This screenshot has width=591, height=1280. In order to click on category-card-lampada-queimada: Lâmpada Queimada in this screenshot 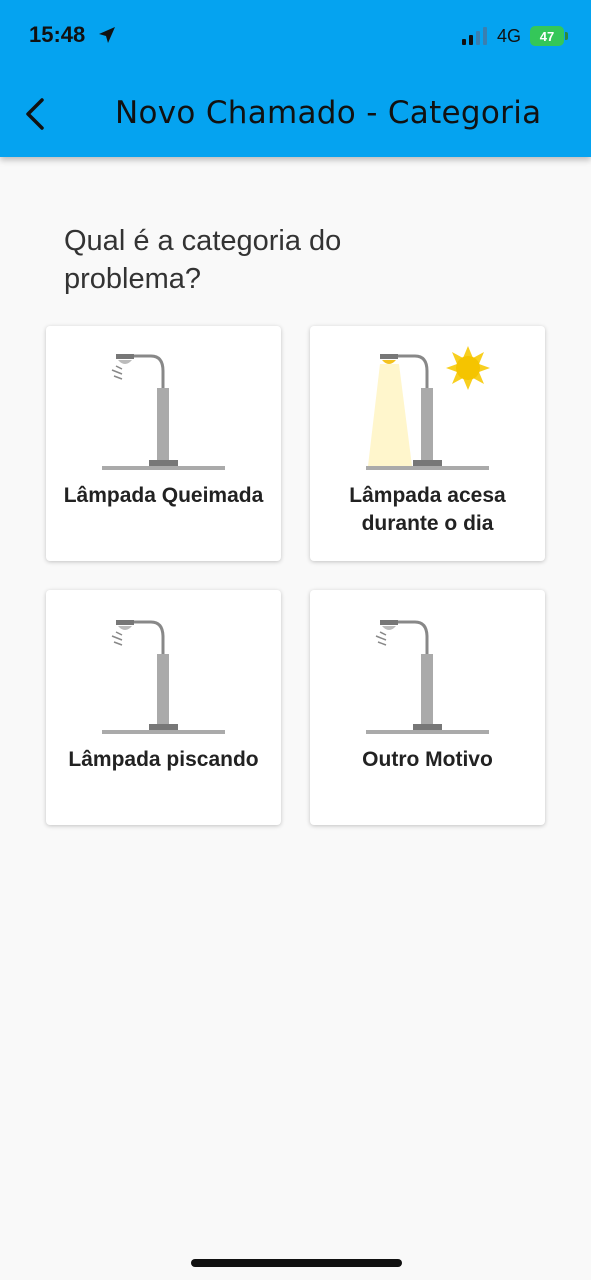, I will do `click(163, 443)`.